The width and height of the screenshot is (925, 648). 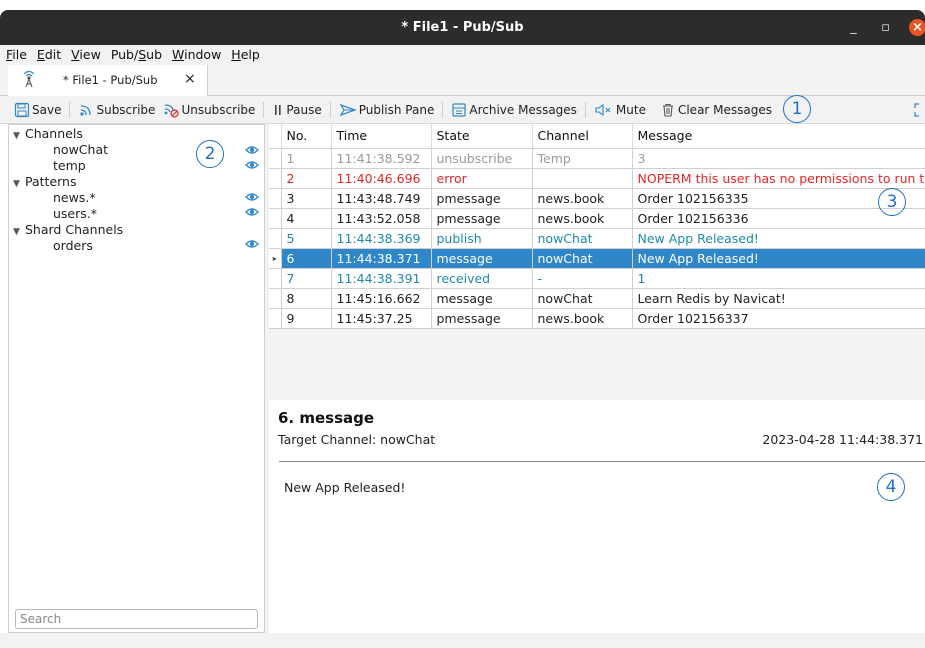 I want to click on document-tab-label: * File1 - Pub/Sub, so click(x=110, y=80).